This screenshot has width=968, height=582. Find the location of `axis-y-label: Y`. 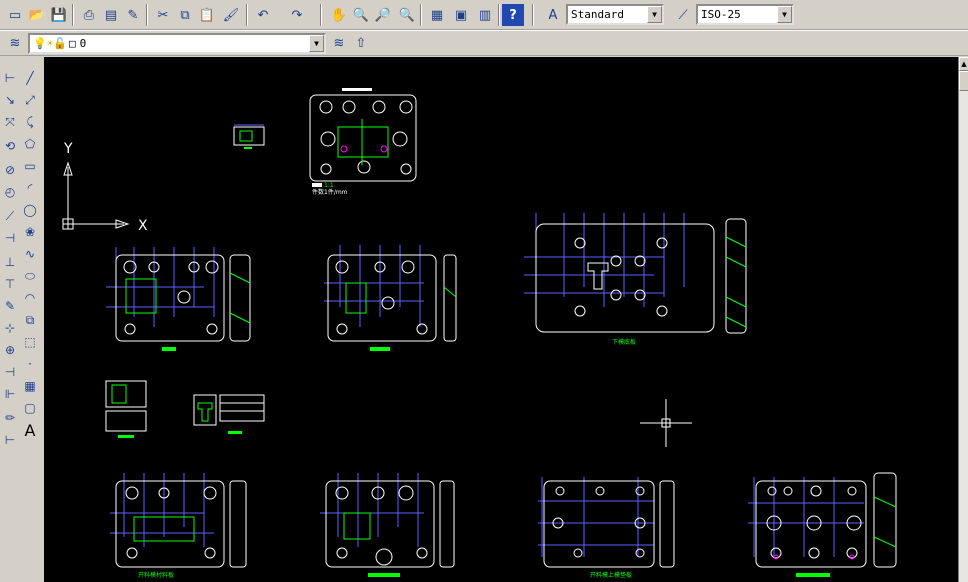

axis-y-label: Y is located at coordinates (68, 149).